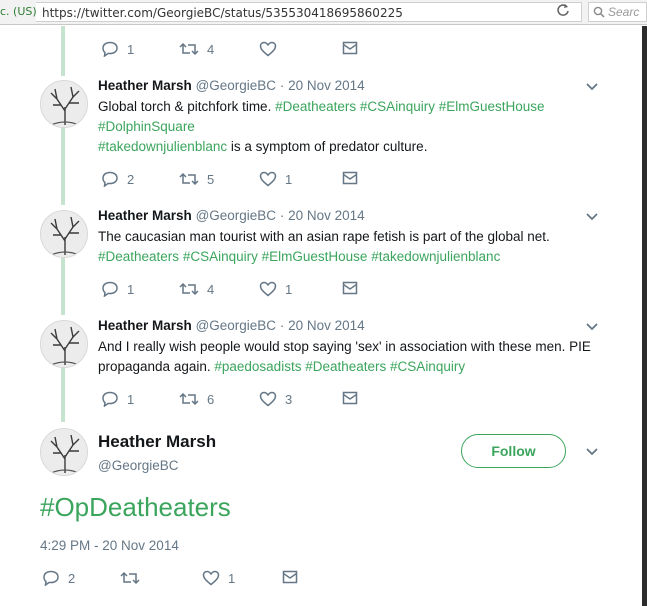 The width and height of the screenshot is (647, 606). I want to click on retweet-button, so click(130, 578).